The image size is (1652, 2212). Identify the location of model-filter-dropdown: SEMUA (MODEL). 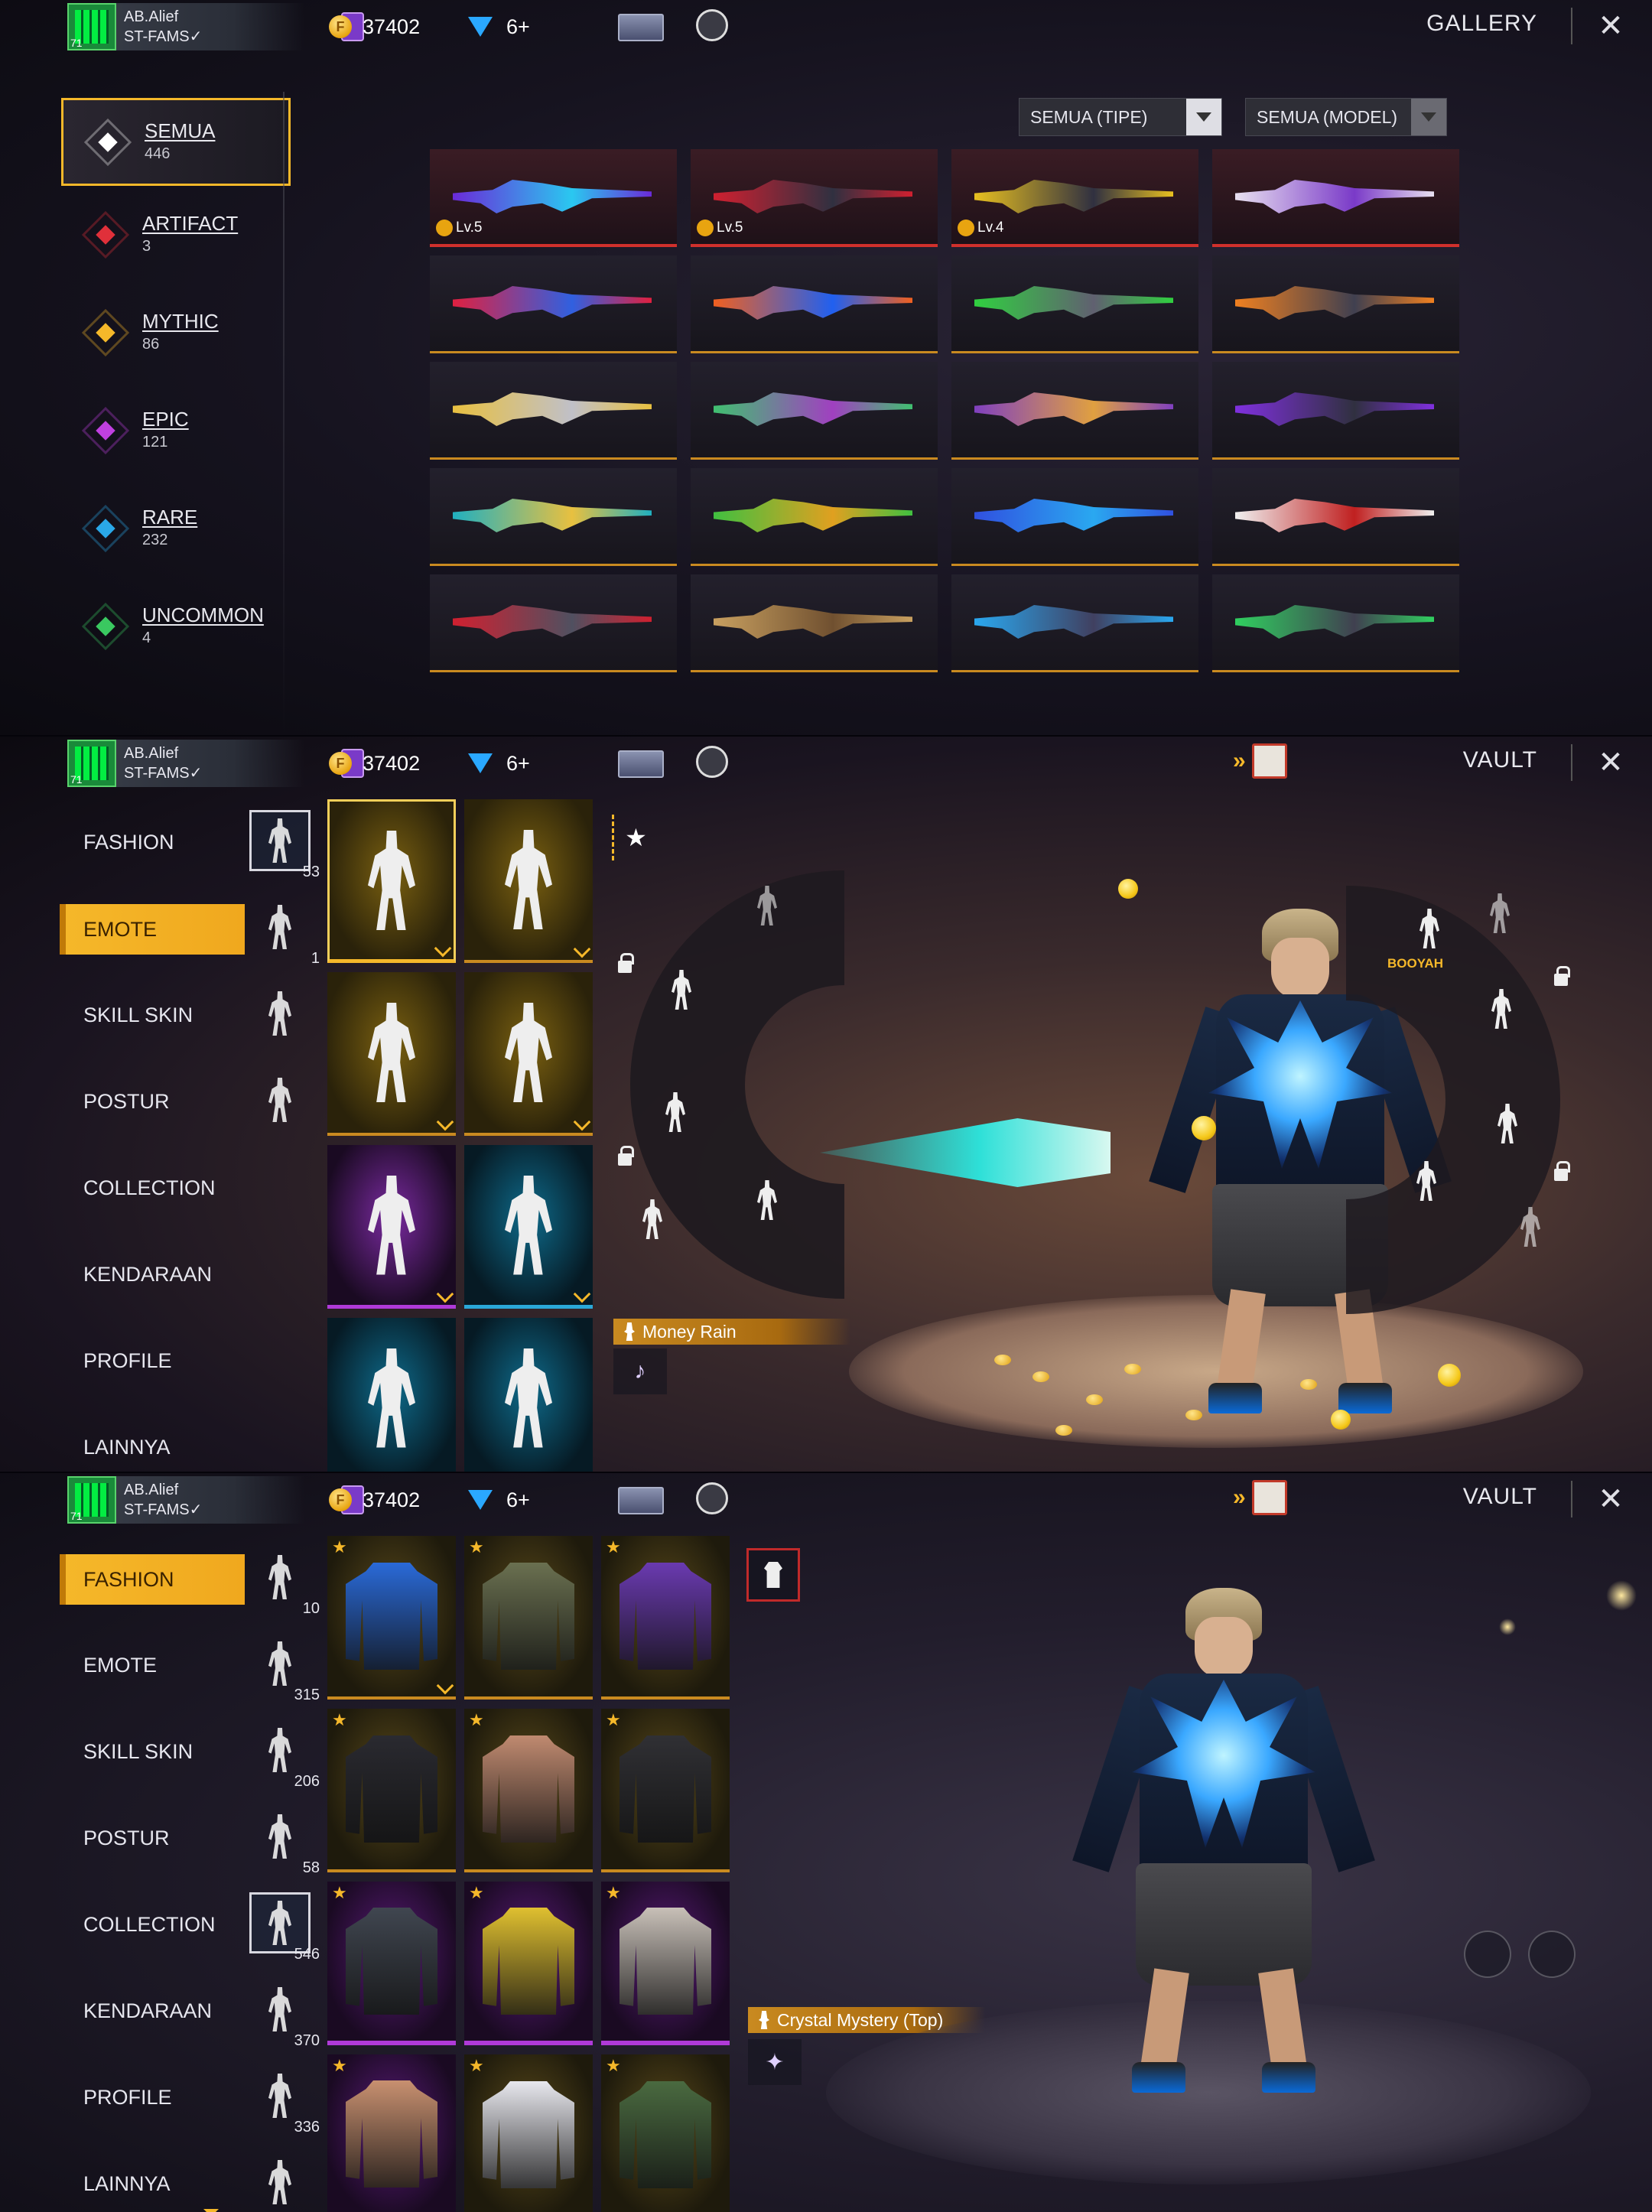
(1346, 117).